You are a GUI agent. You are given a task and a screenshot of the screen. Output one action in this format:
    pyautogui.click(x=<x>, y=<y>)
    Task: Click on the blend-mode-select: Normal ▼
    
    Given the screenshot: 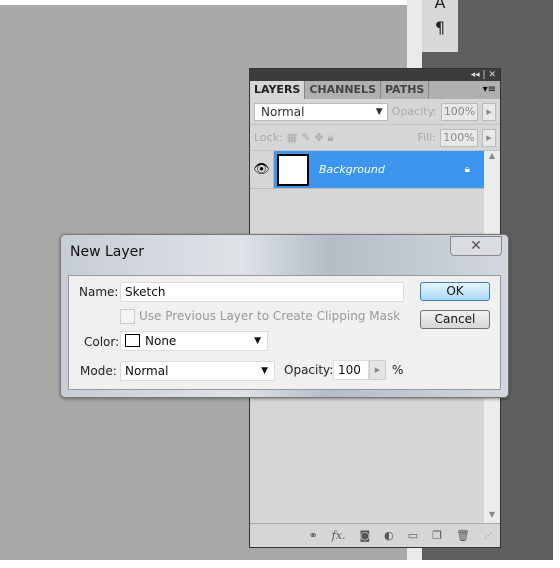 What is the action you would take?
    pyautogui.click(x=321, y=111)
    